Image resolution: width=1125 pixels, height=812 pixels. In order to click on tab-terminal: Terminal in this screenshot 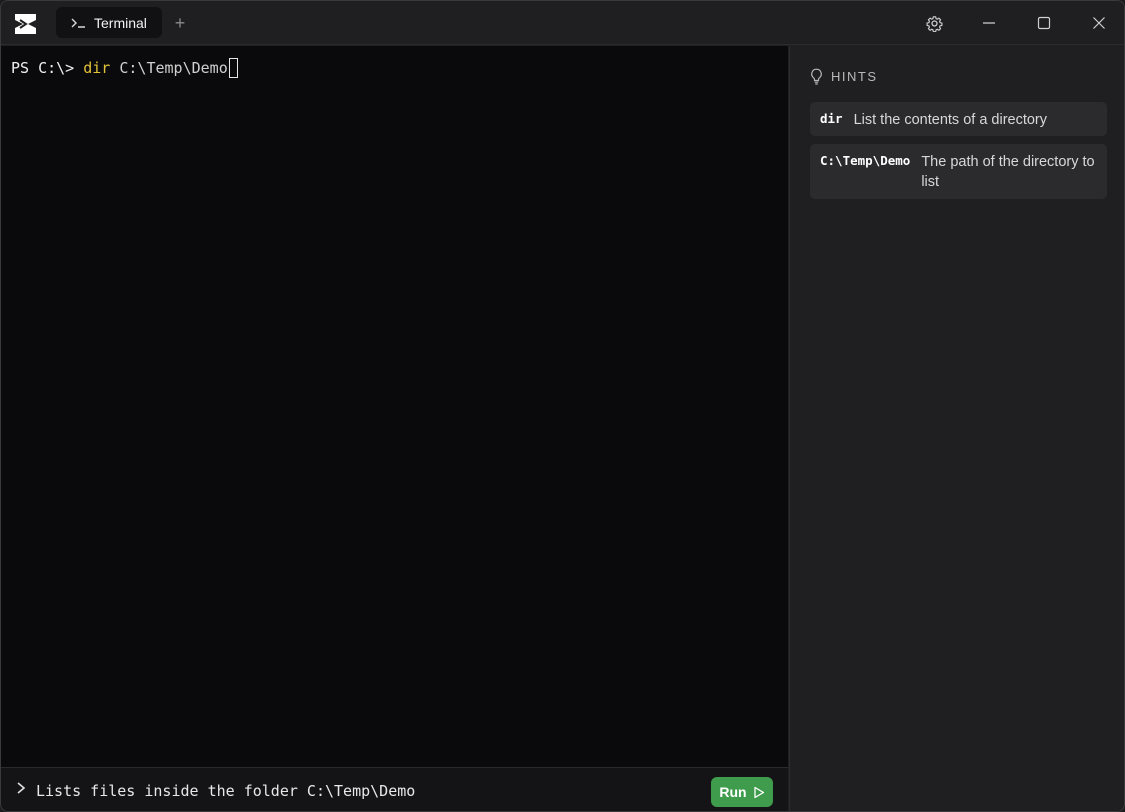, I will do `click(109, 22)`.